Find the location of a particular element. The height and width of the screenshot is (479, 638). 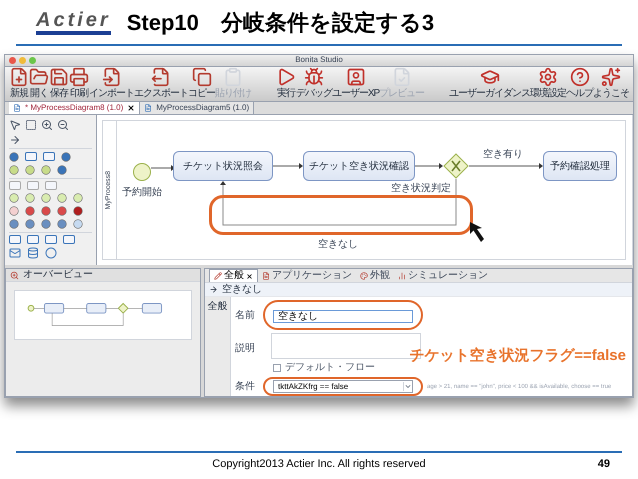

task-node: チケット状況照会 is located at coordinates (223, 166).